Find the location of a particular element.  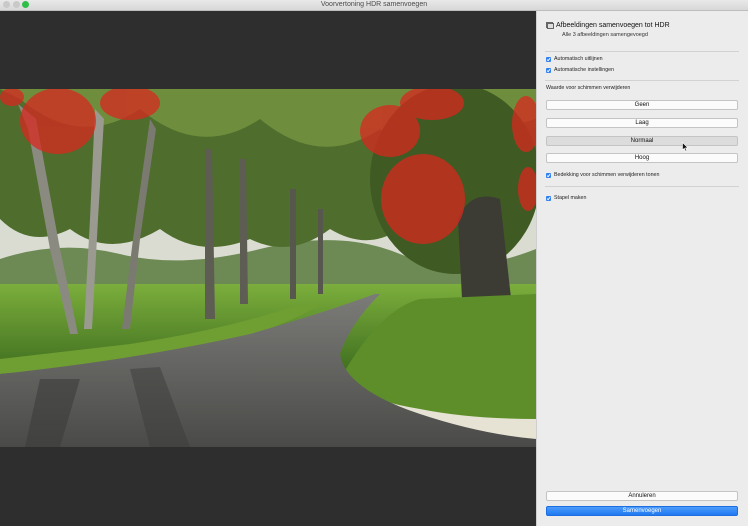

cancel-button: Annuleren is located at coordinates (642, 496).